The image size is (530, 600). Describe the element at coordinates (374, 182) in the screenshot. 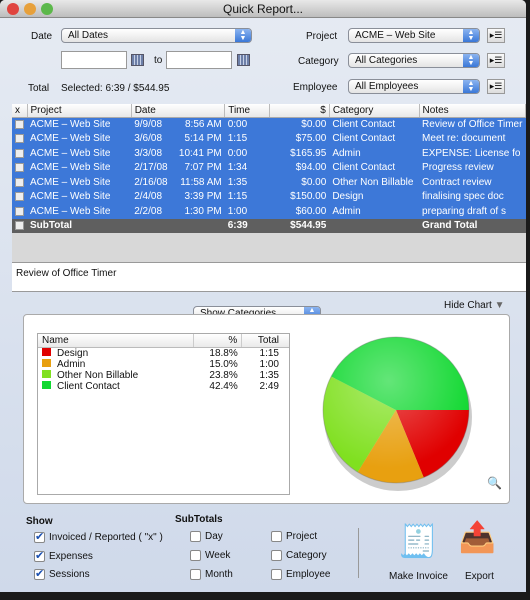

I see `category-cell: Other Non Billable` at that location.